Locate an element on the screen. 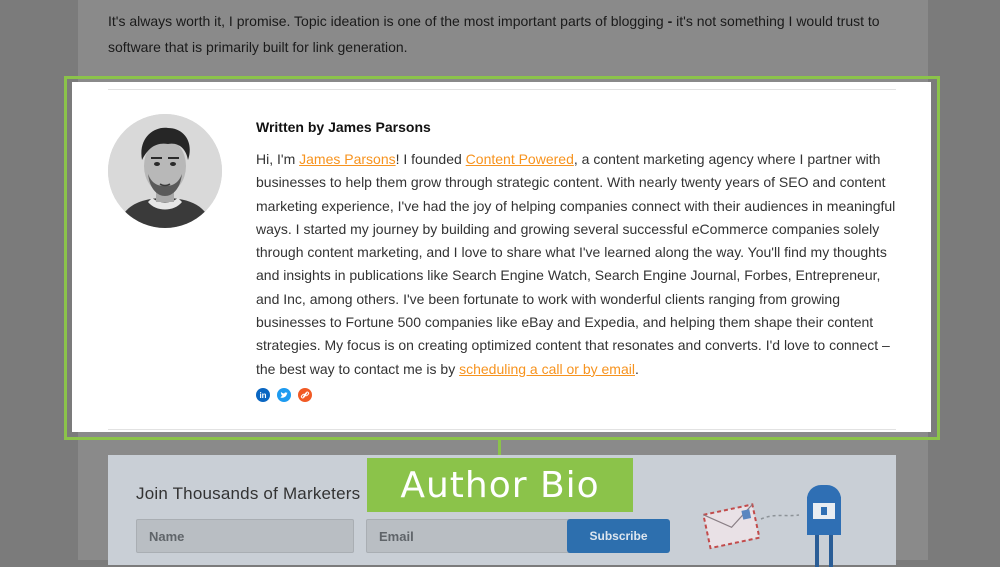  divider-bottom is located at coordinates (502, 429).